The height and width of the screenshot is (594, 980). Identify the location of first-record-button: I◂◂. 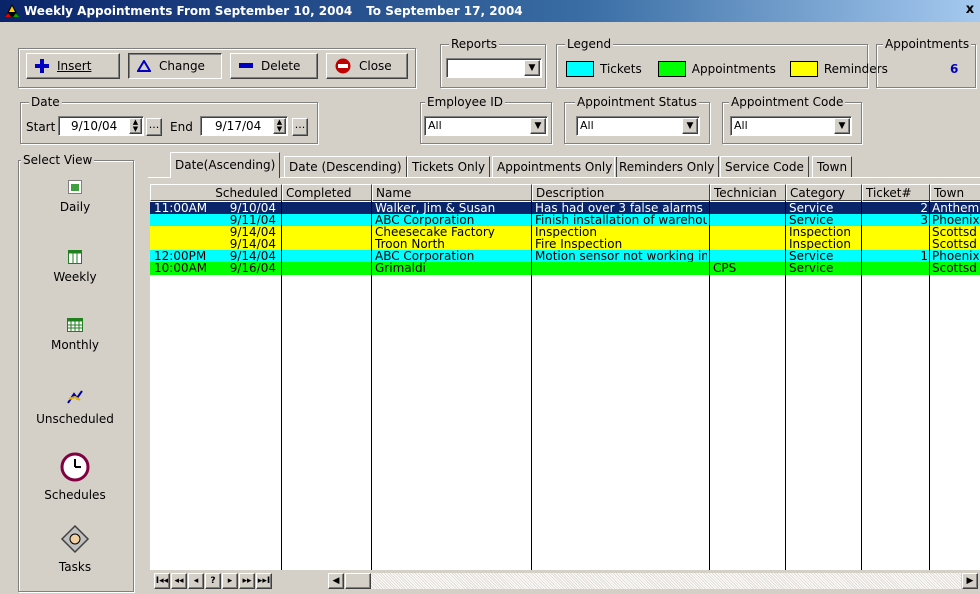
(162, 581).